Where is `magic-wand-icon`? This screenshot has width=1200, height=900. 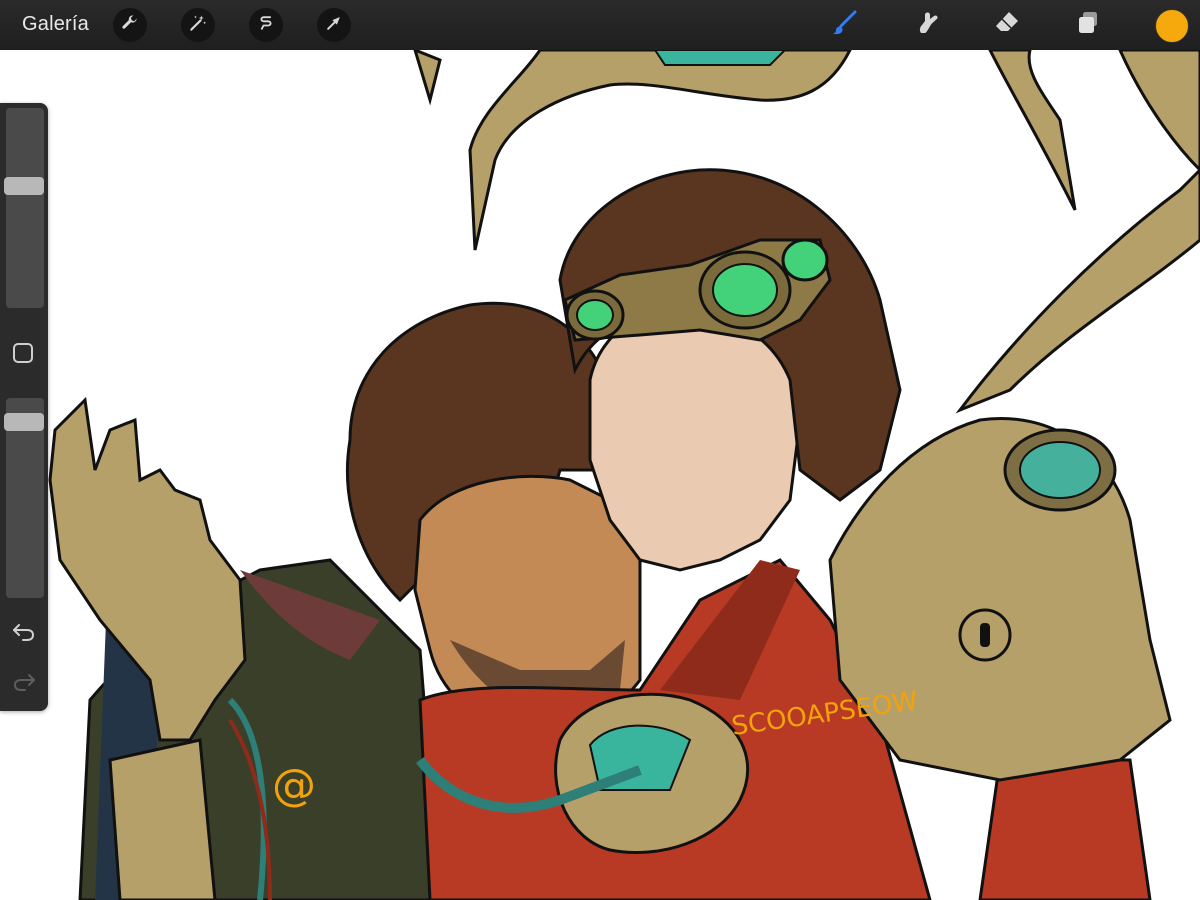 magic-wand-icon is located at coordinates (198, 25).